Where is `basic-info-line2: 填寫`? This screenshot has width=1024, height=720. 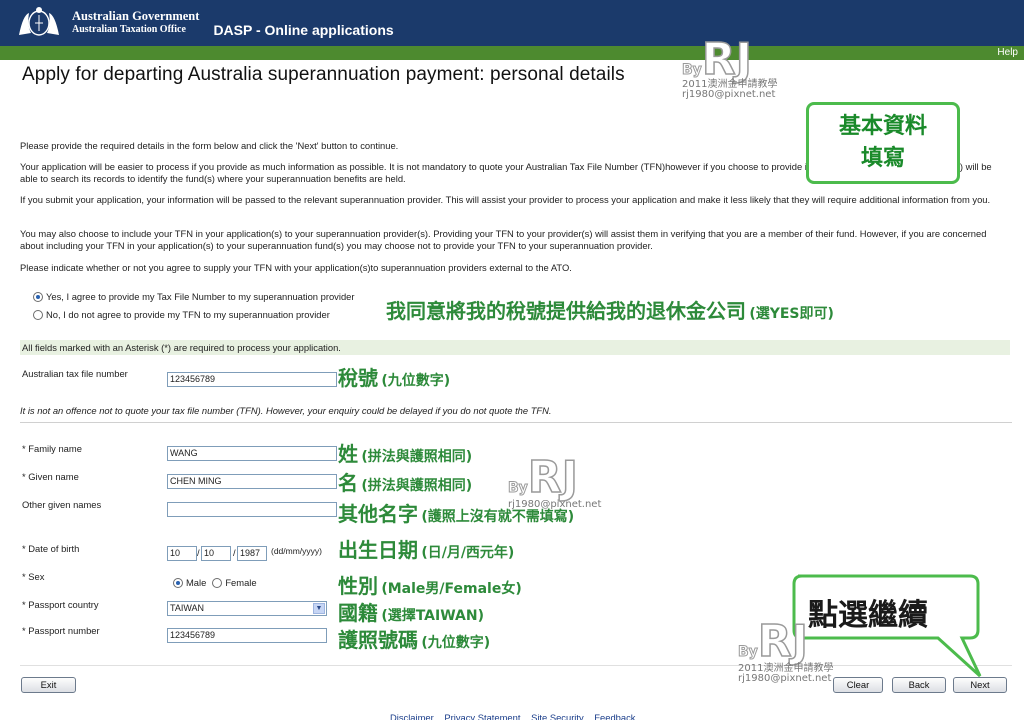 basic-info-line2: 填寫 is located at coordinates (882, 158).